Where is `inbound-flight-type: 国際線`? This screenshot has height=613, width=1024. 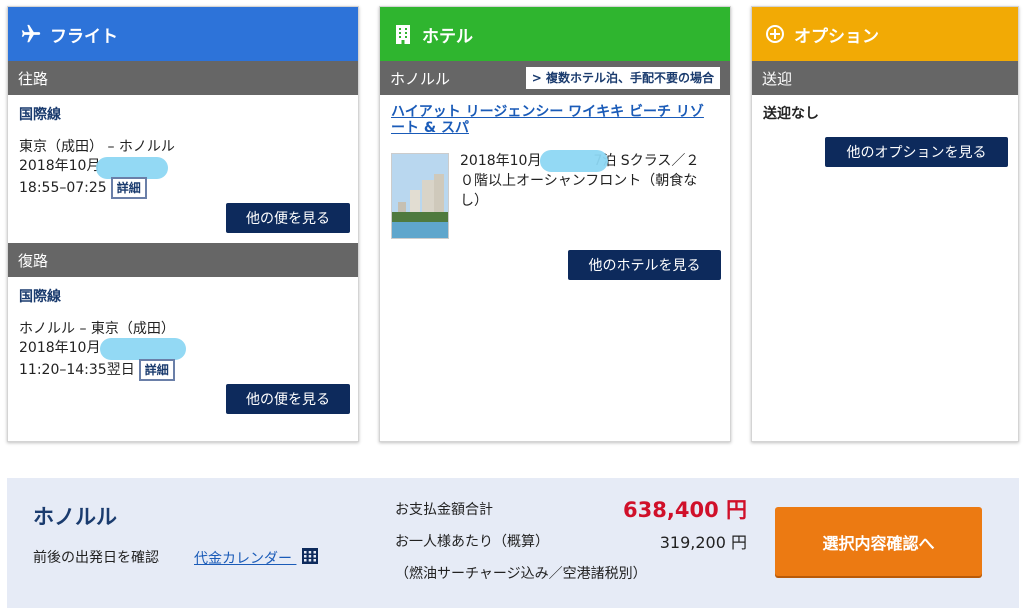 inbound-flight-type: 国際線 is located at coordinates (40, 297).